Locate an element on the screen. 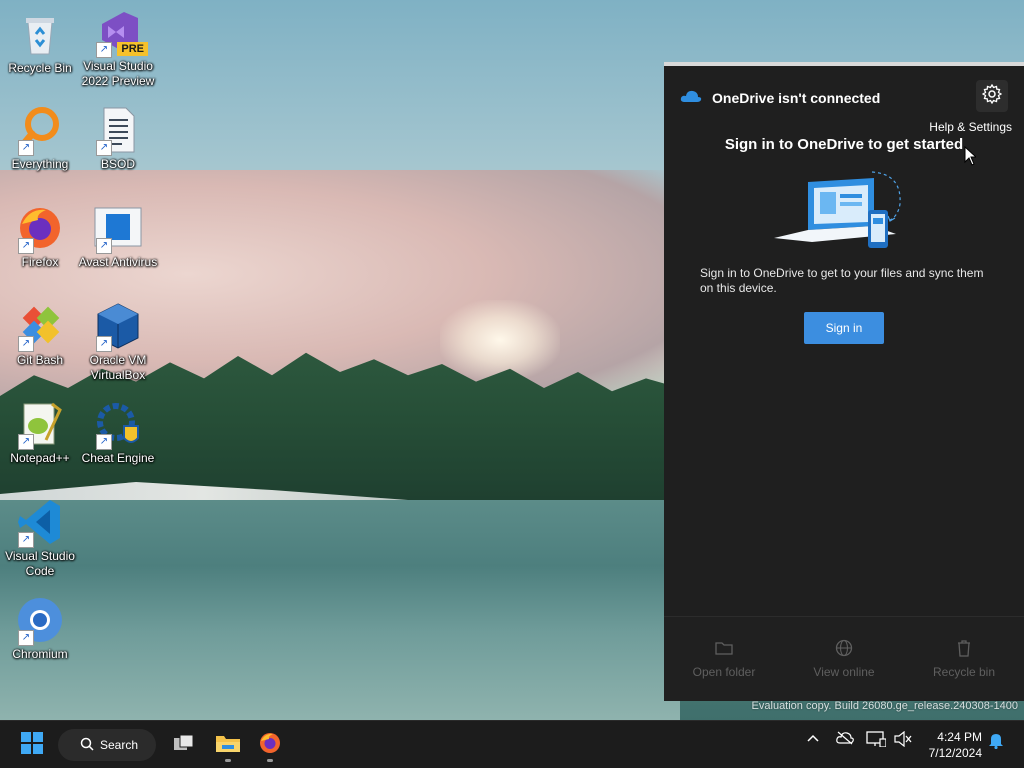 This screenshot has width=1024, height=768. firefox-icon is located at coordinates (270, 745).